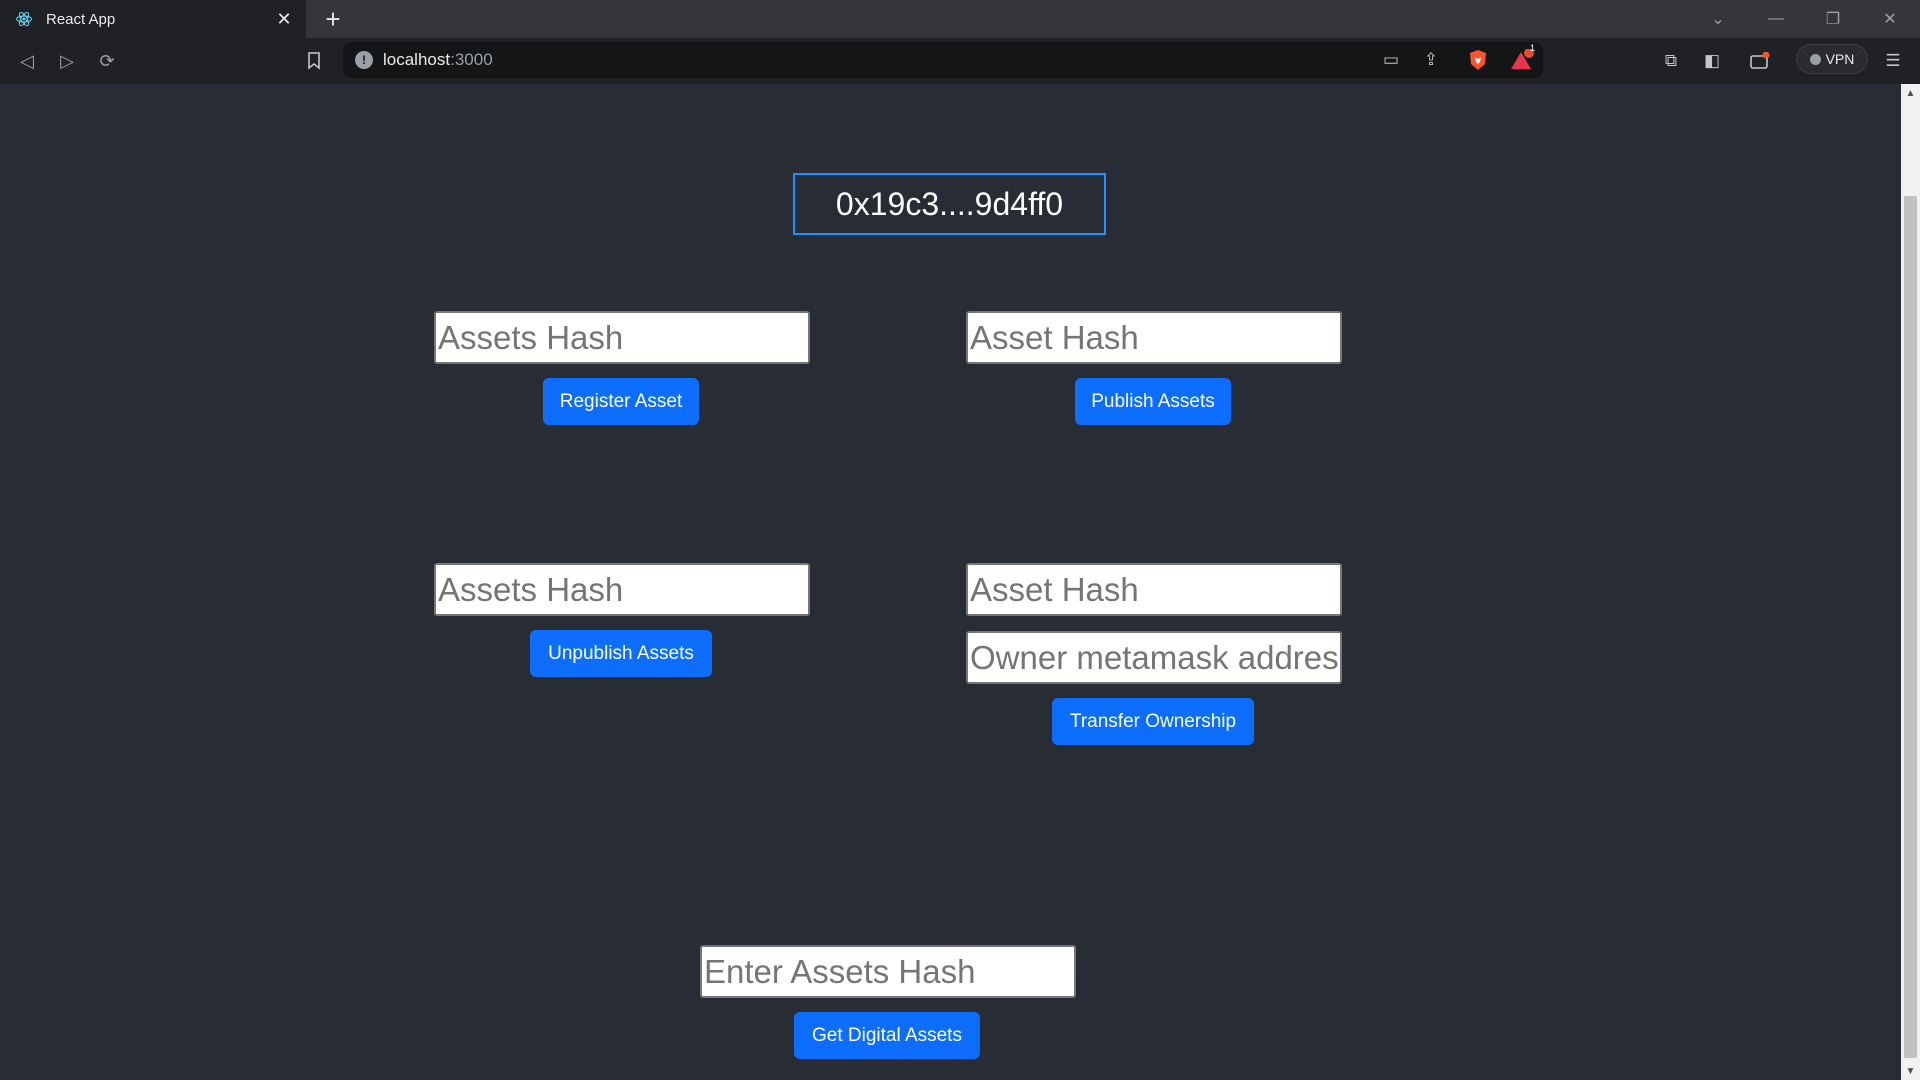  I want to click on sidebar-icon: ◧, so click(1712, 61).